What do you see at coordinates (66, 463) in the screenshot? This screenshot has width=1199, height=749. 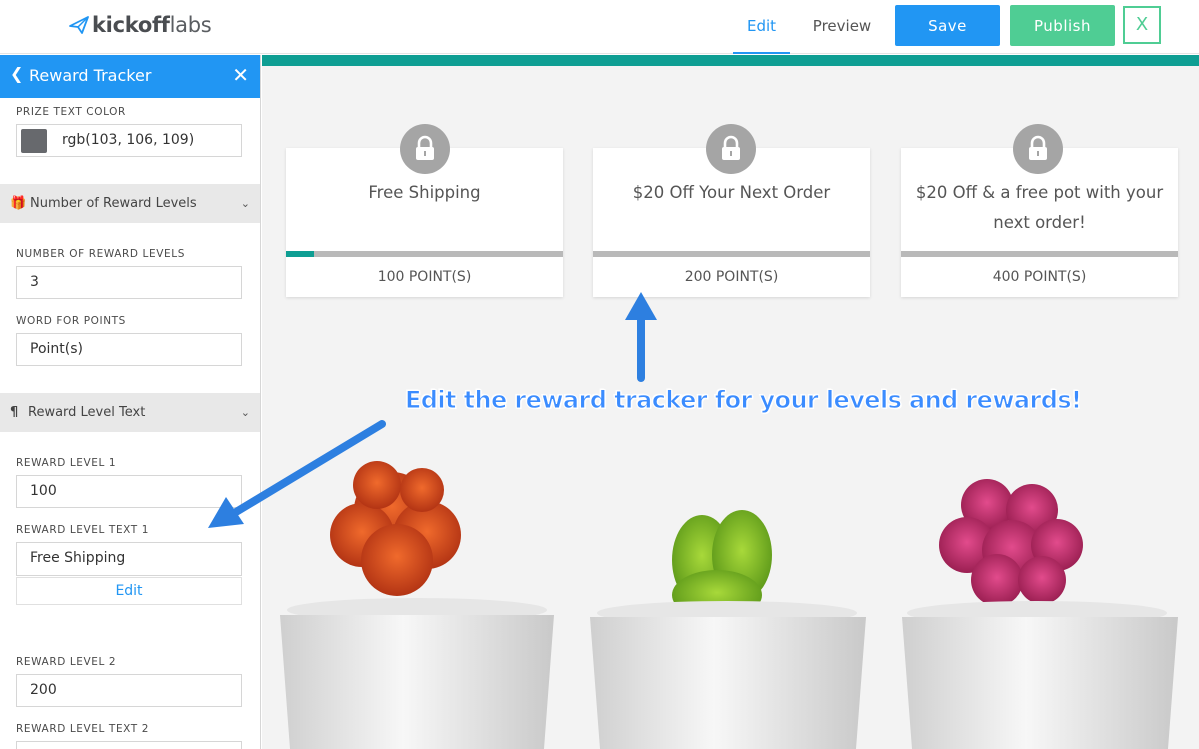 I see `reward-level-1-label: REWARD LEVEL 1` at bounding box center [66, 463].